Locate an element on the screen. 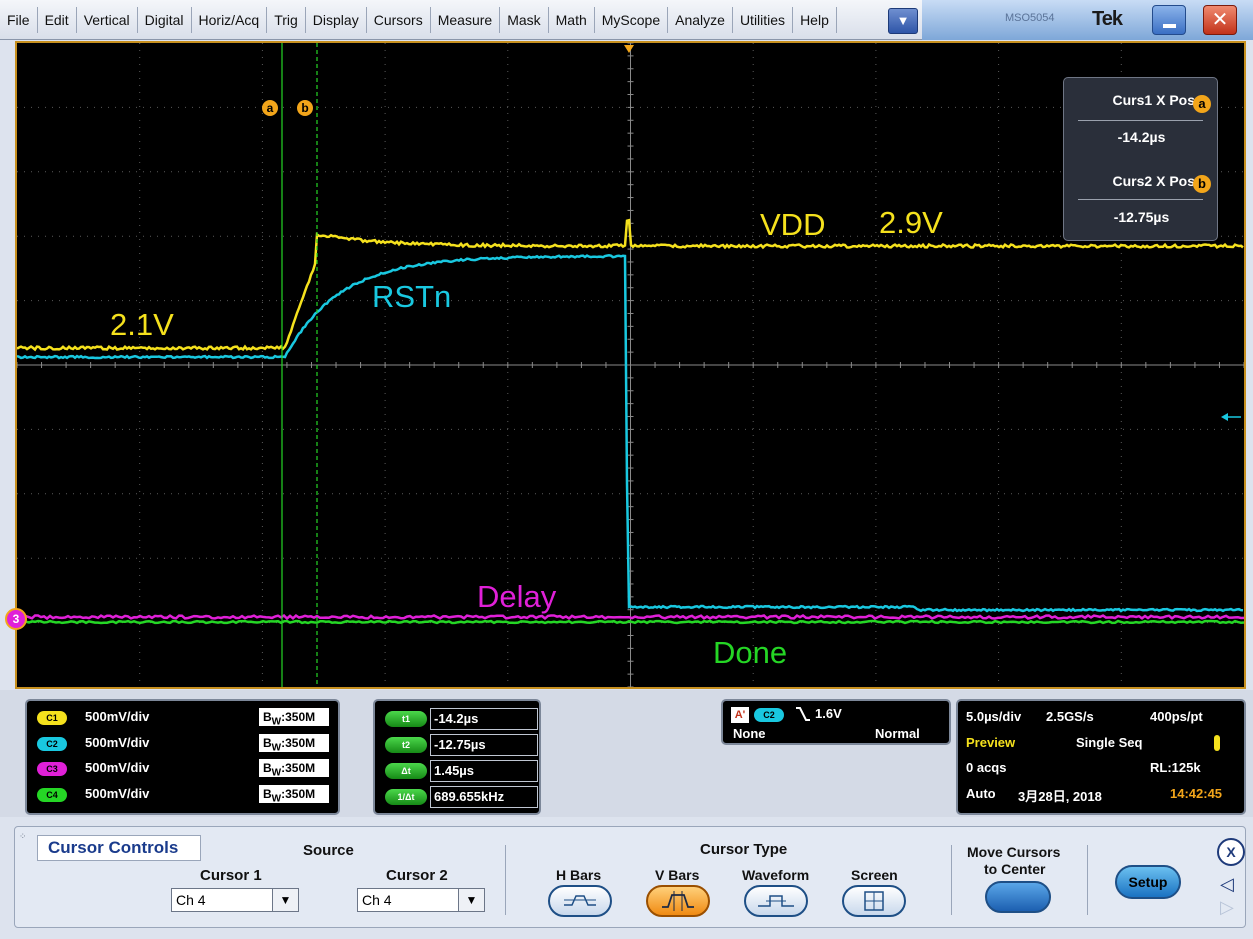 The height and width of the screenshot is (939, 1253). hbars-icon is located at coordinates (580, 901).